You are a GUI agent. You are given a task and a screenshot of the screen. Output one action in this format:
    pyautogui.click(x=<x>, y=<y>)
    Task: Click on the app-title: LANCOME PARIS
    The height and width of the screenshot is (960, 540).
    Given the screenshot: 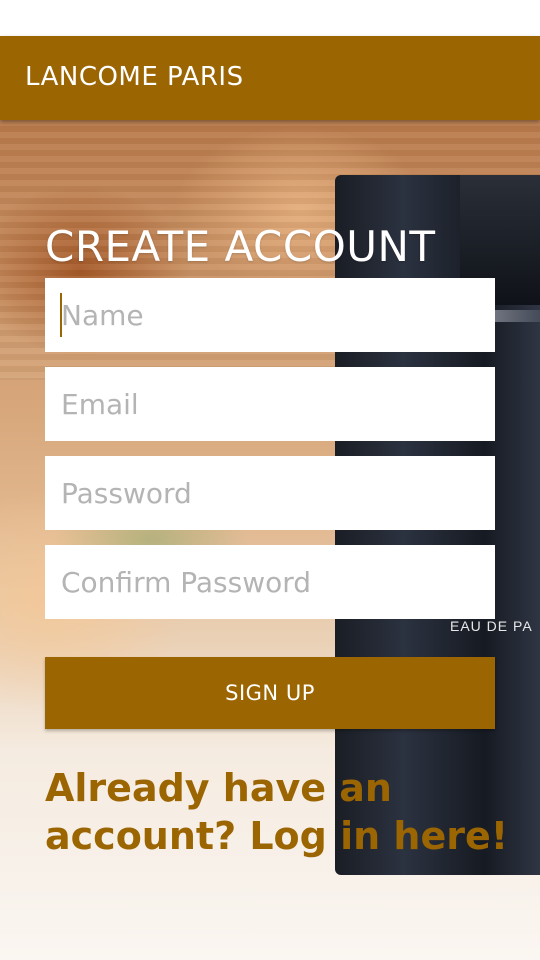 What is the action you would take?
    pyautogui.click(x=134, y=77)
    